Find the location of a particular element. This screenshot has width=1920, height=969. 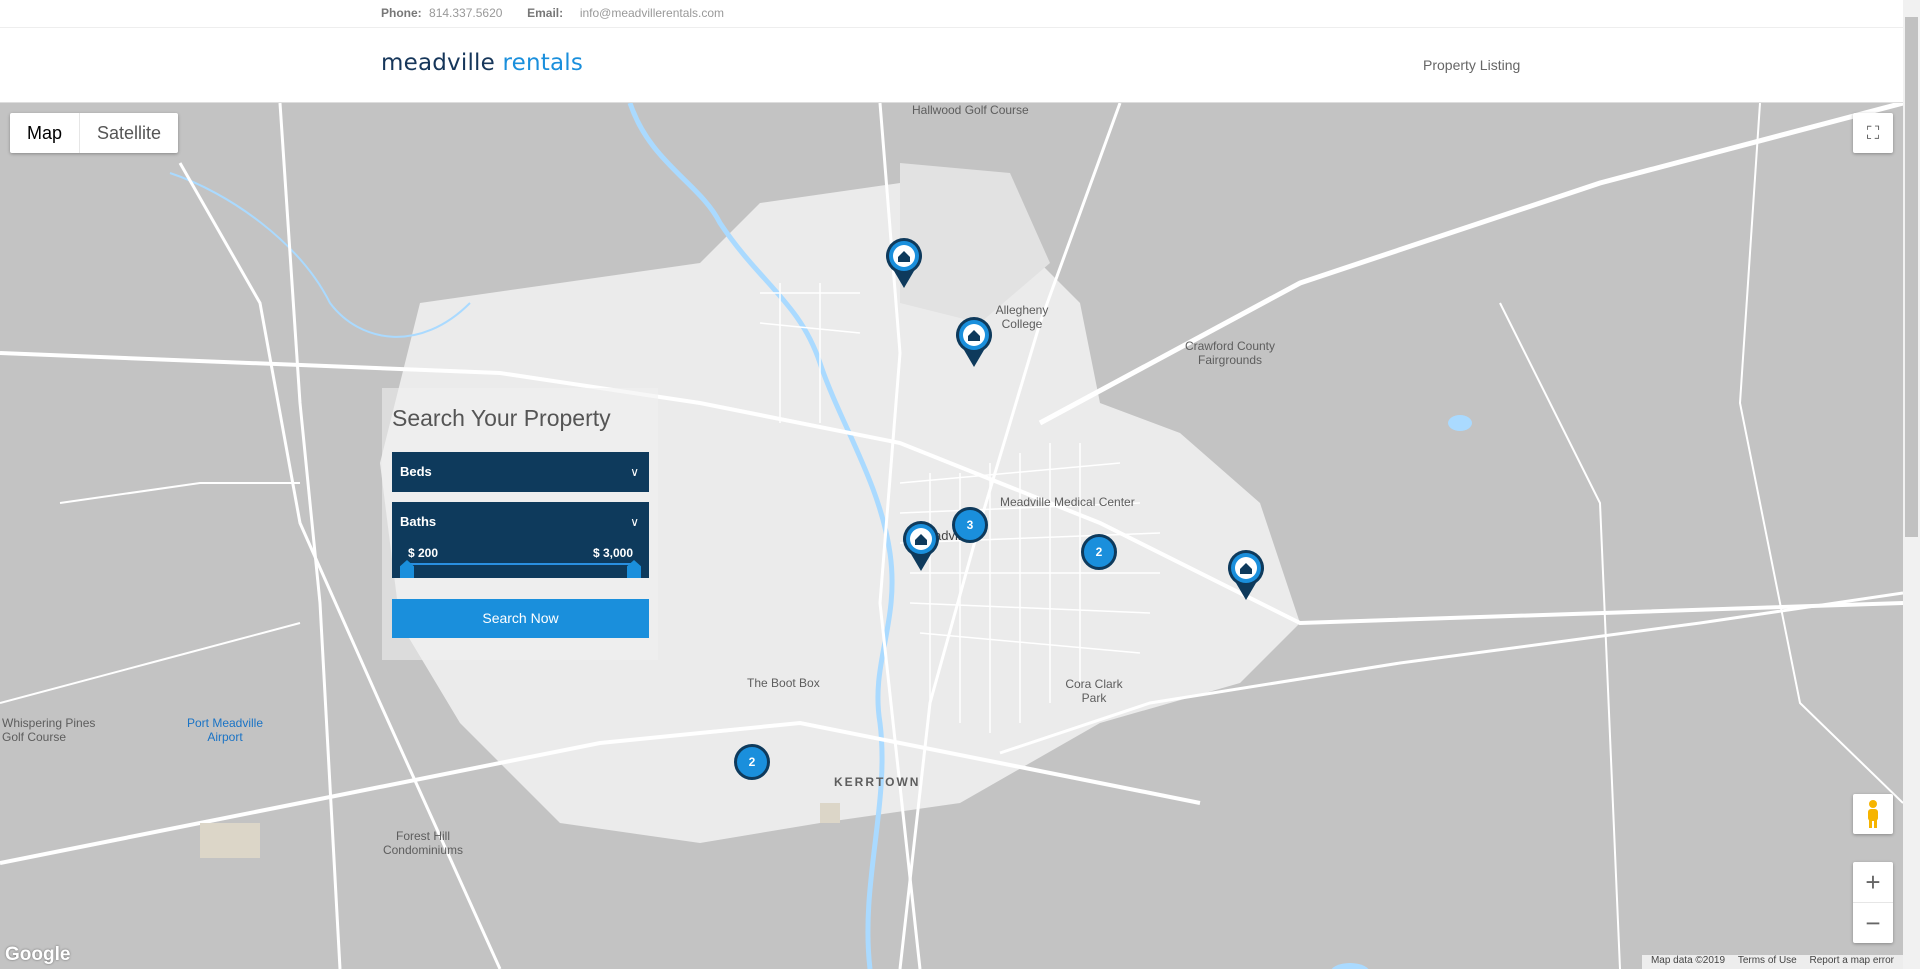

beds-dropdown: Beds ∨ is located at coordinates (520, 472).